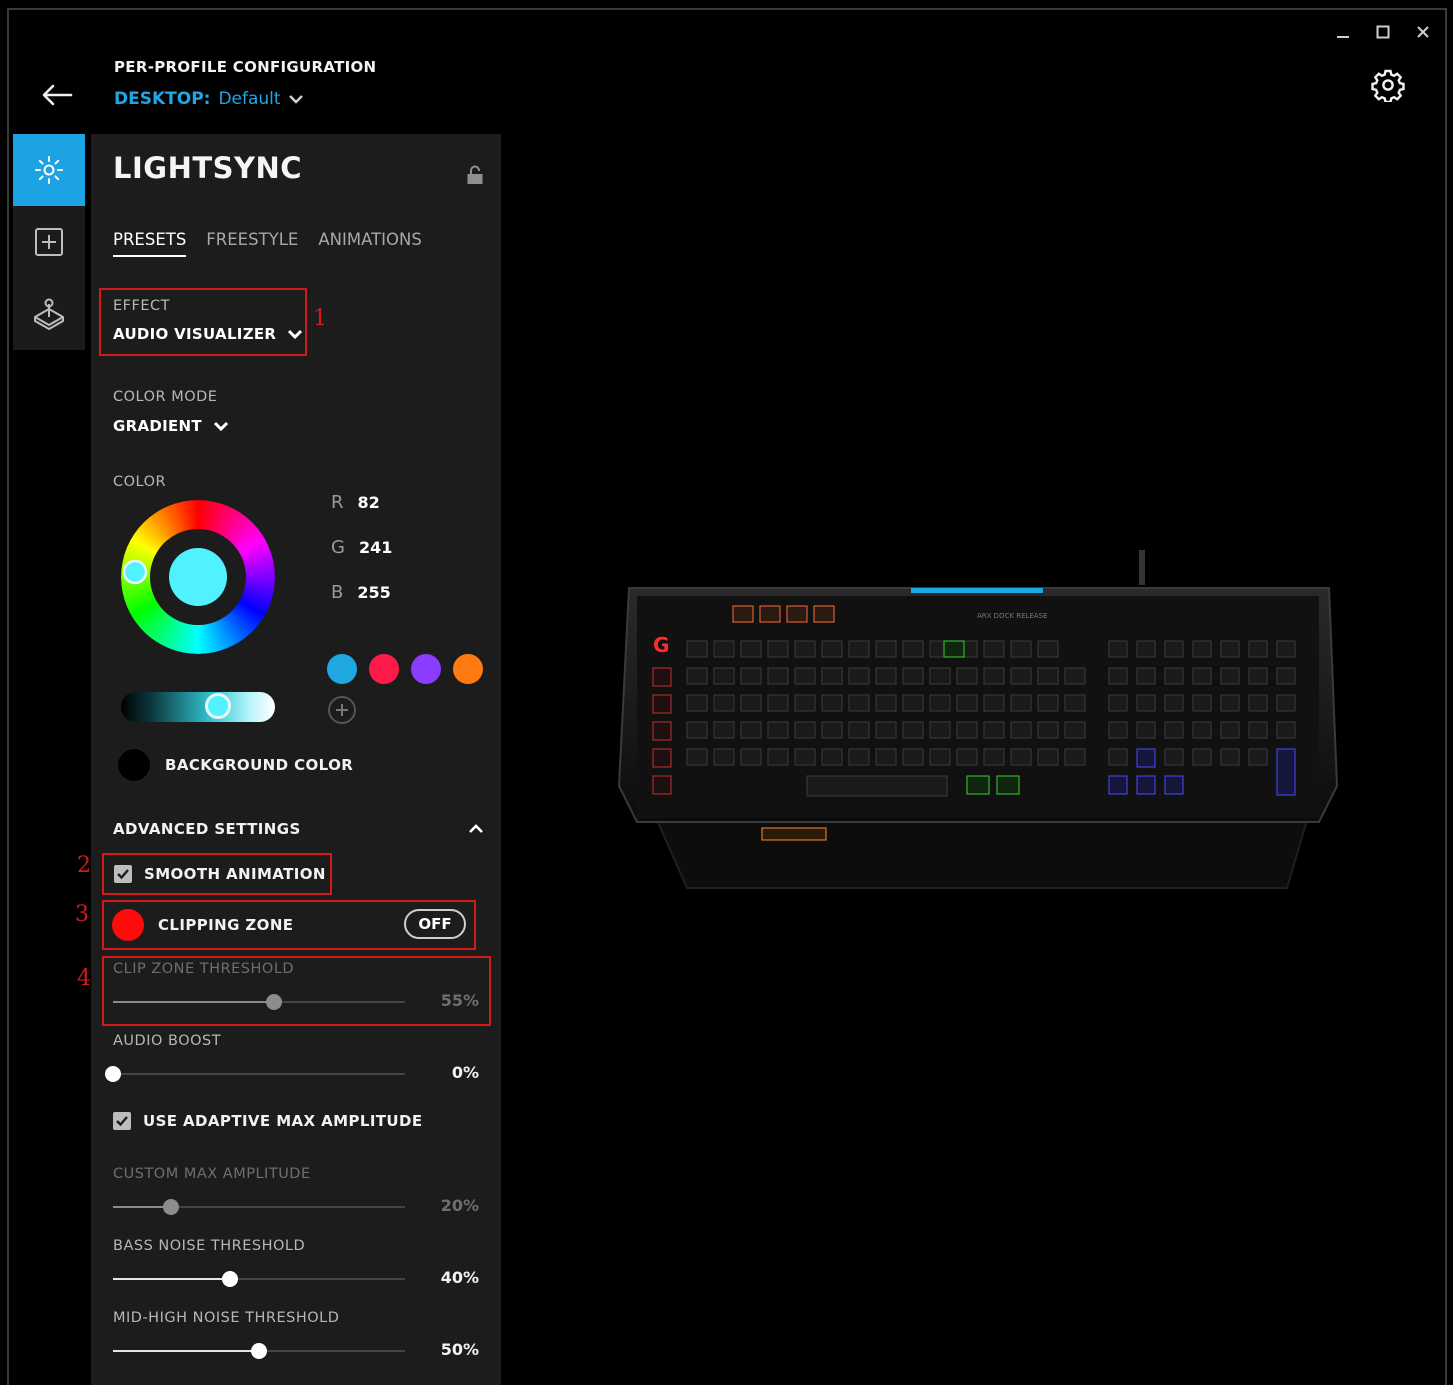 The height and width of the screenshot is (1385, 1453). What do you see at coordinates (235, 765) in the screenshot?
I see `background-color-row: BACKGROUND COLOR` at bounding box center [235, 765].